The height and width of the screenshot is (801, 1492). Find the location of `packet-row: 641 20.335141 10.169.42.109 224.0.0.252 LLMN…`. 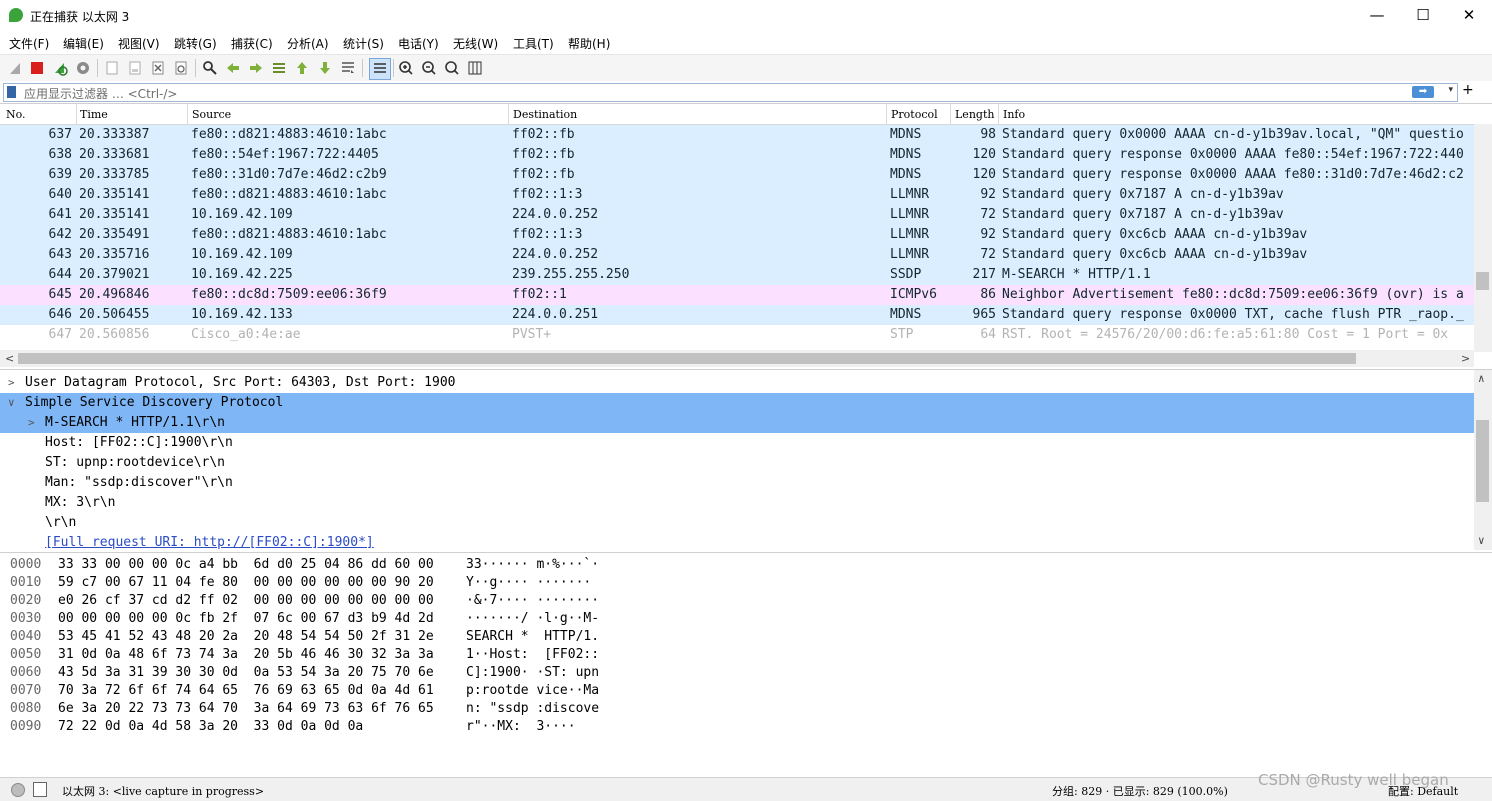

packet-row: 641 20.335141 10.169.42.109 224.0.0.252 LLMN… is located at coordinates (737, 215).